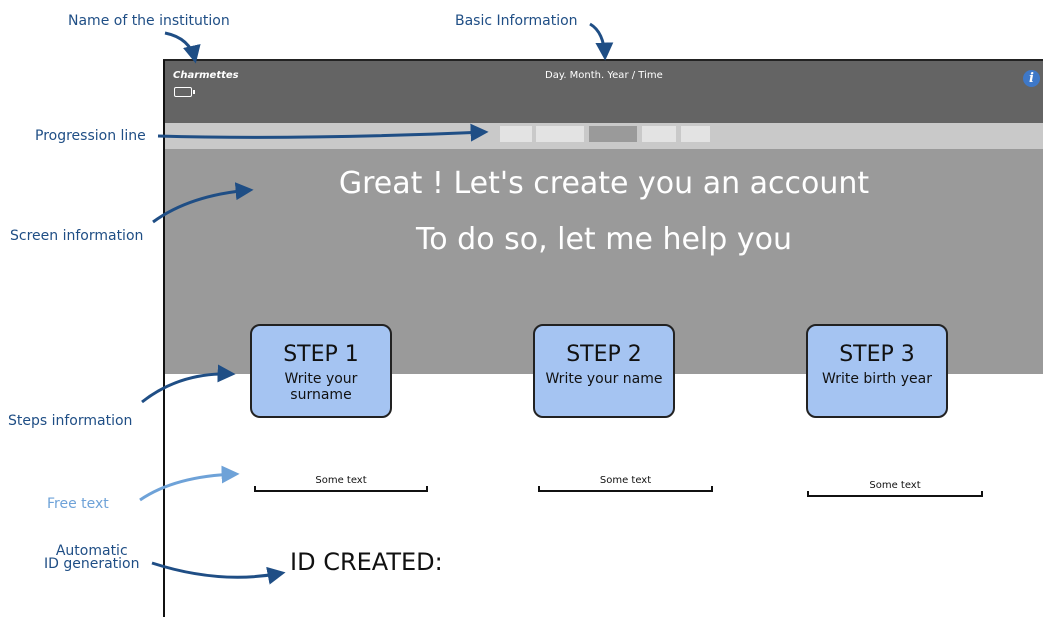  Describe the element at coordinates (218, 573) in the screenshot. I see `arrow-id-generation` at that location.